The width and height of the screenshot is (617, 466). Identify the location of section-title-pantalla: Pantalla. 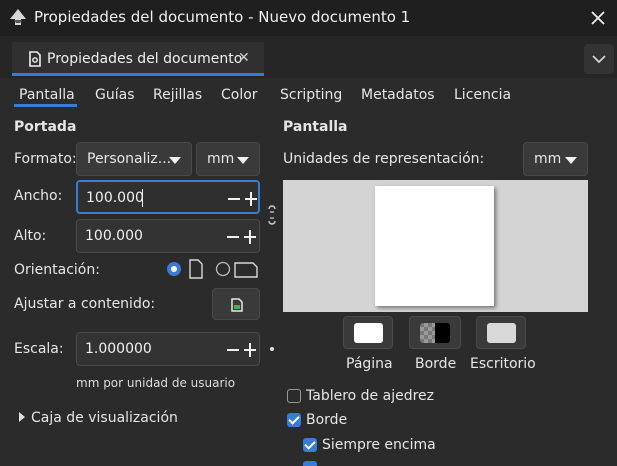
(315, 127).